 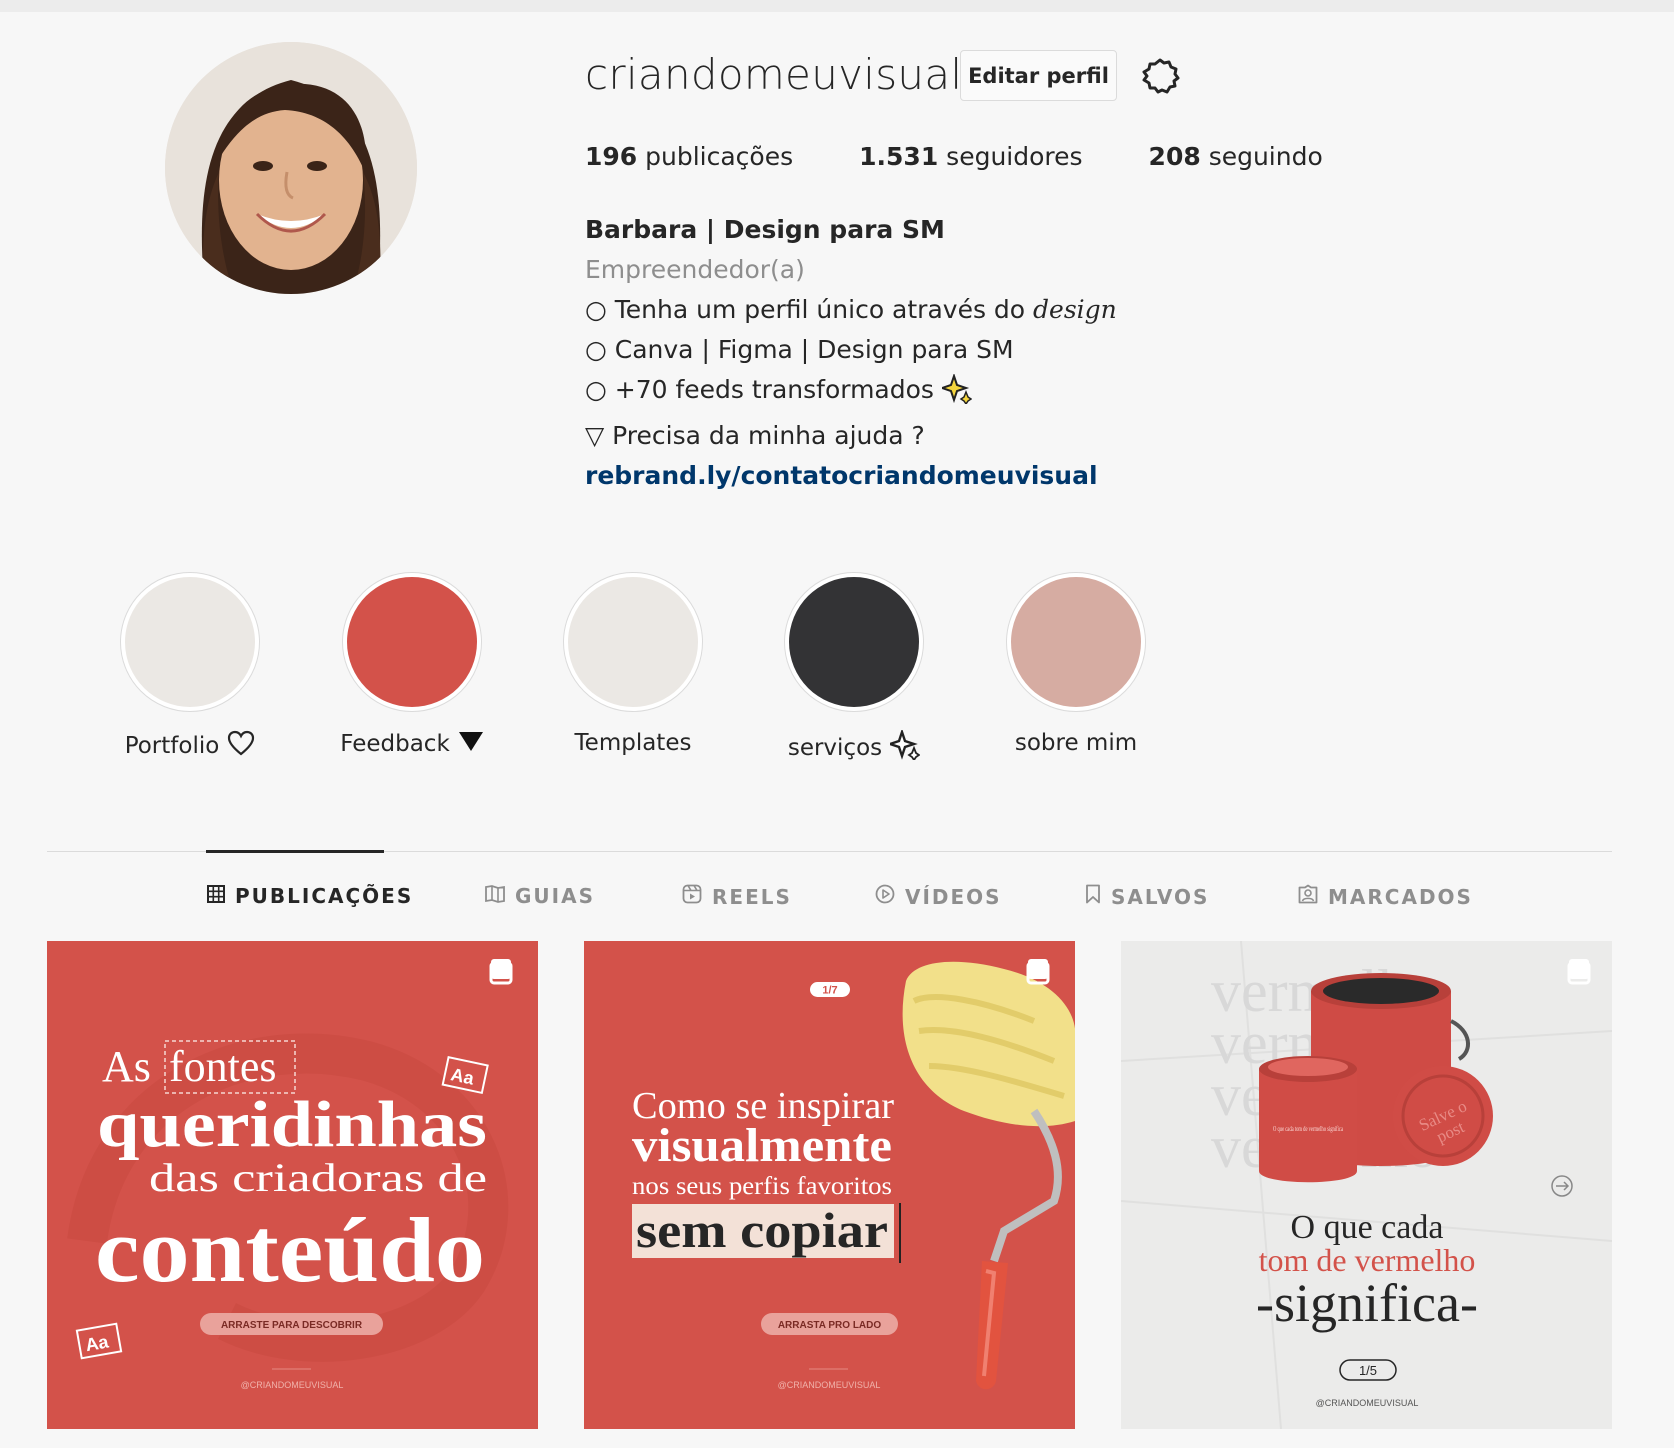 What do you see at coordinates (126, 1066) in the screenshot?
I see `post-1-line-1a: As` at bounding box center [126, 1066].